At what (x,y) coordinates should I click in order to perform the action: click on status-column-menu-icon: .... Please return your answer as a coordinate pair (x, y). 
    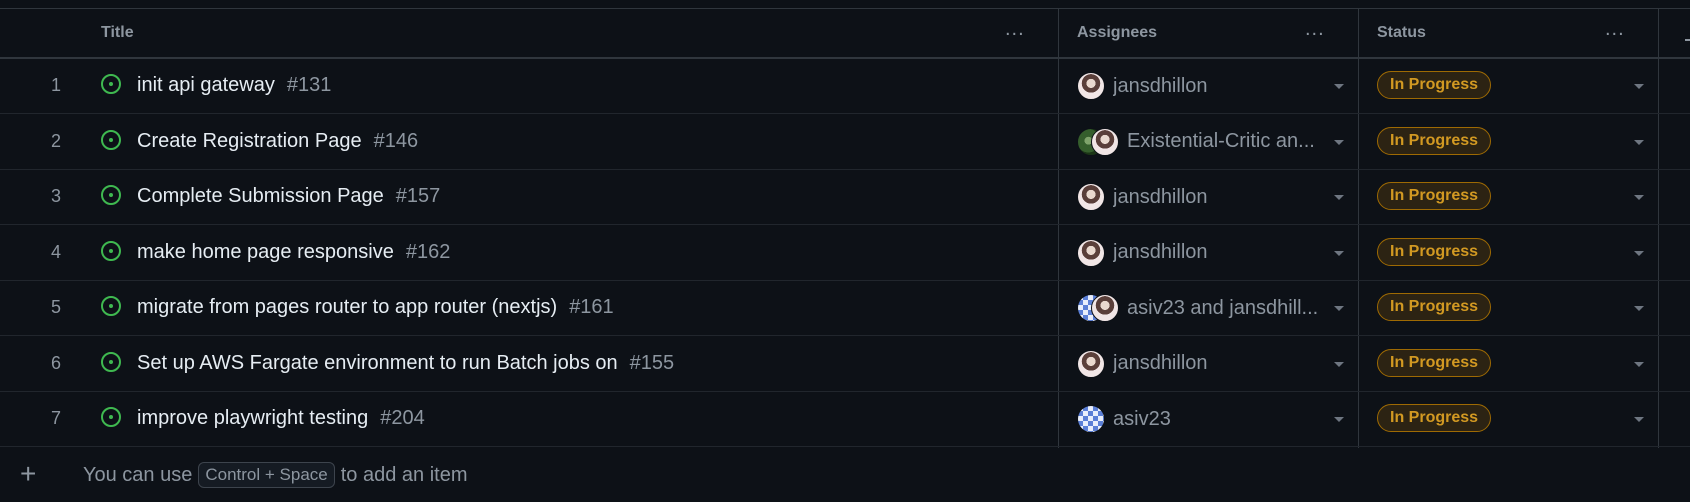
    Looking at the image, I should click on (1615, 29).